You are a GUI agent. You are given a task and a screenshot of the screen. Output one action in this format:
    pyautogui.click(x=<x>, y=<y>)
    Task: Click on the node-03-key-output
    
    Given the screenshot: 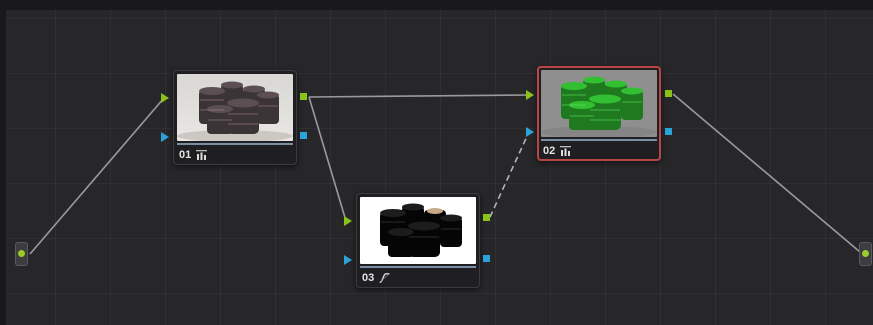 What is the action you would take?
    pyautogui.click(x=486, y=258)
    